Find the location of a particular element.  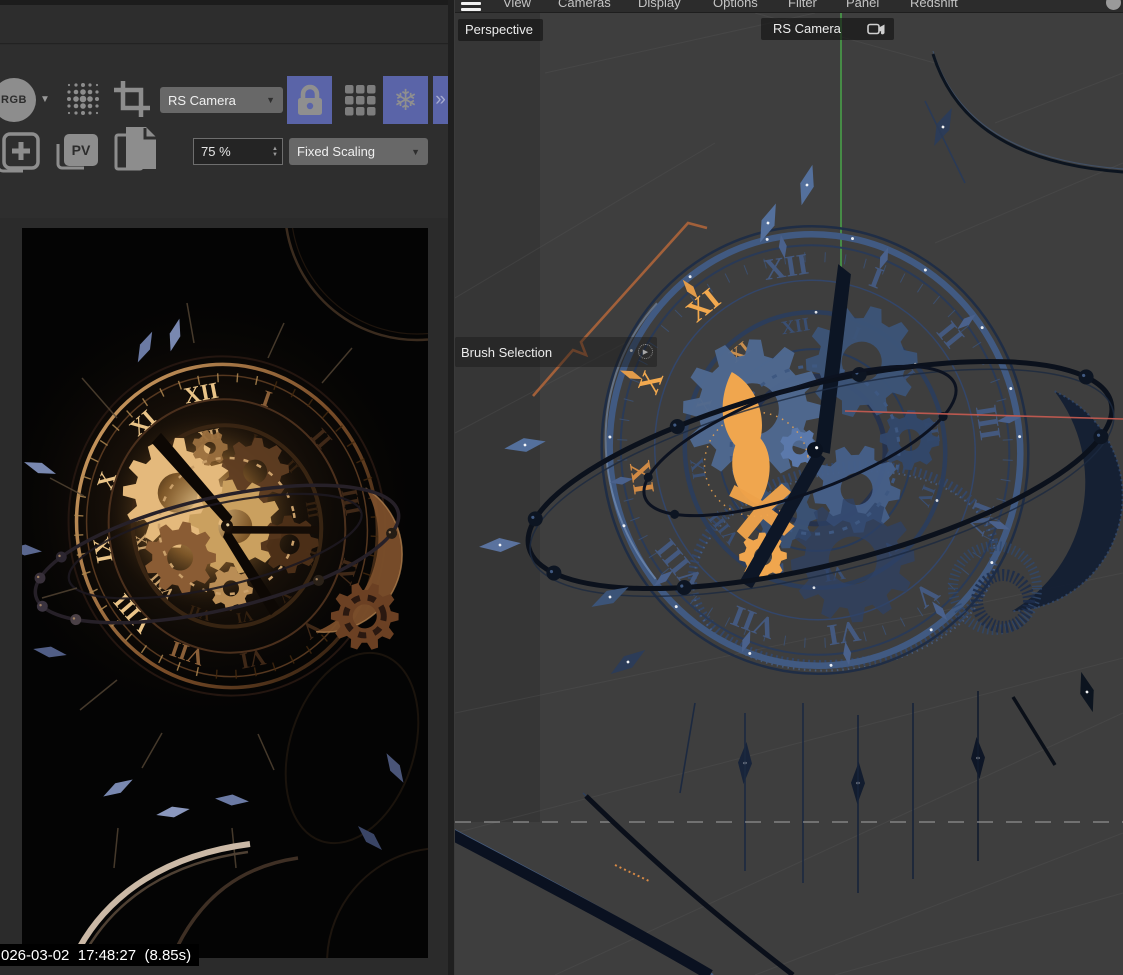

crop-icon is located at coordinates (132, 99).